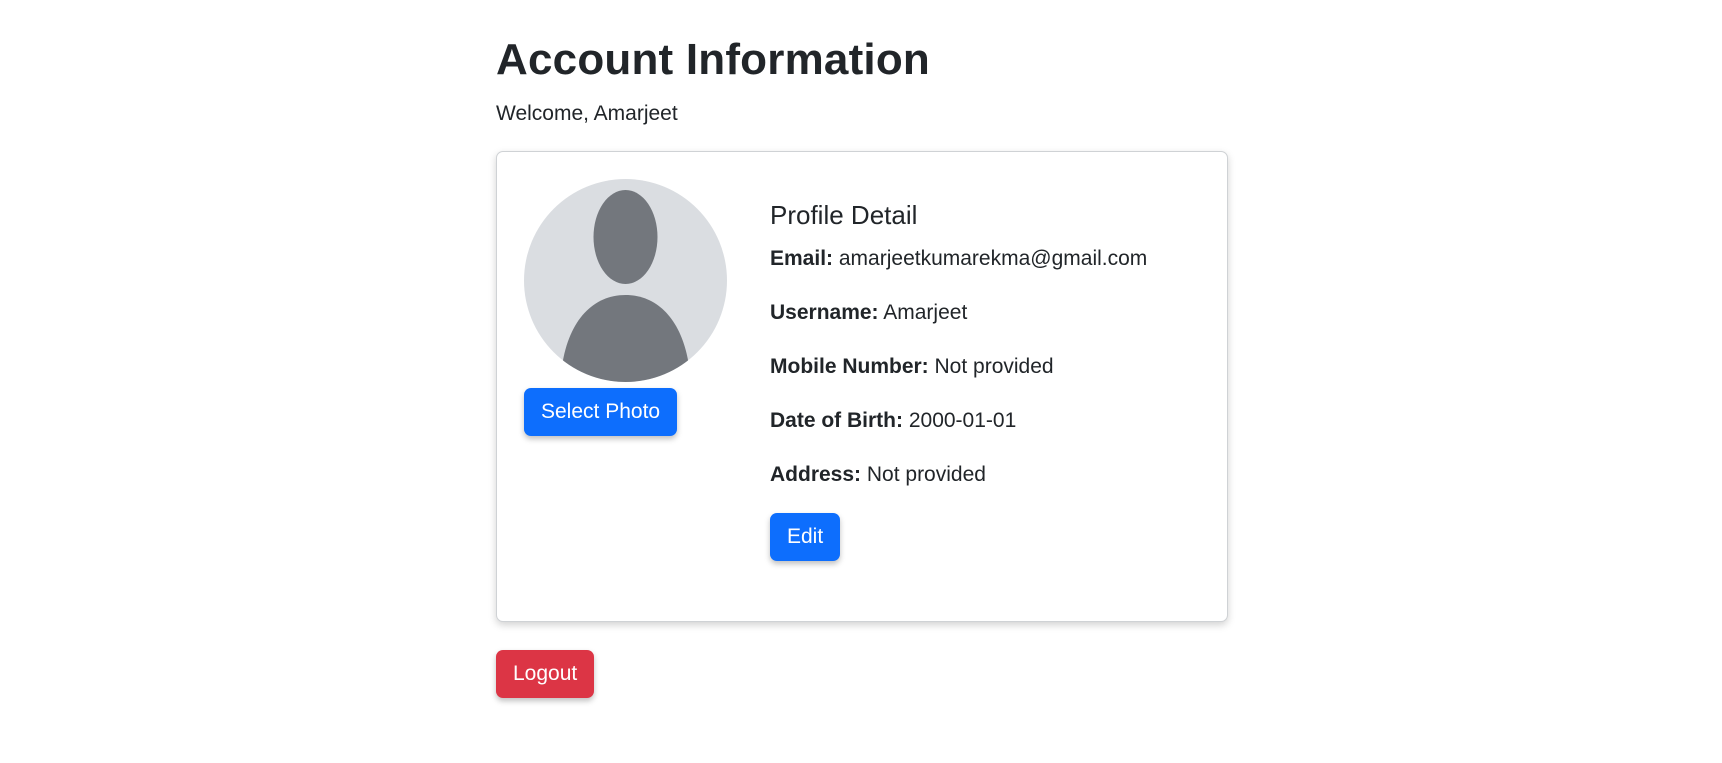 Image resolution: width=1722 pixels, height=763 pixels. I want to click on dob-value: 2000-01-01, so click(962, 420).